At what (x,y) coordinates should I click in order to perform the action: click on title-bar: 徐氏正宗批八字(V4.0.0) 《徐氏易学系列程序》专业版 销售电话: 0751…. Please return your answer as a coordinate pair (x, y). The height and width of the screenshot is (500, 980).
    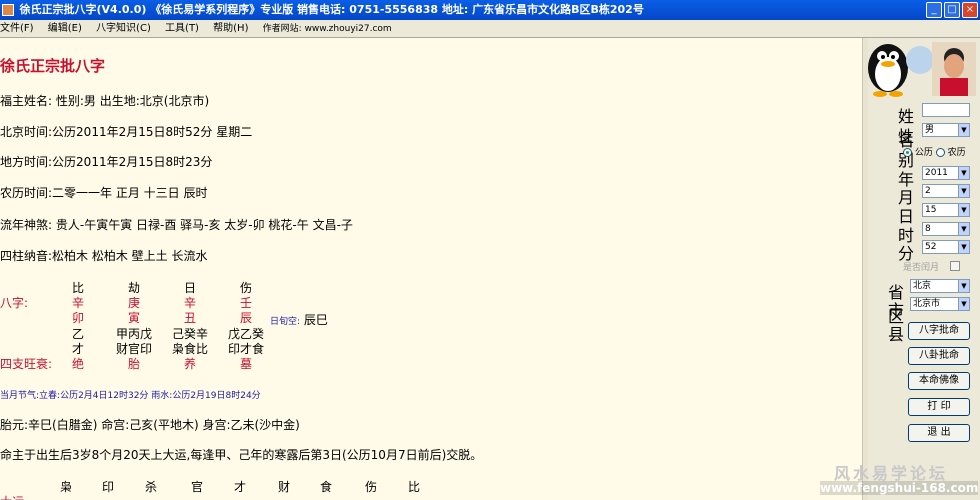
    Looking at the image, I should click on (490, 10).